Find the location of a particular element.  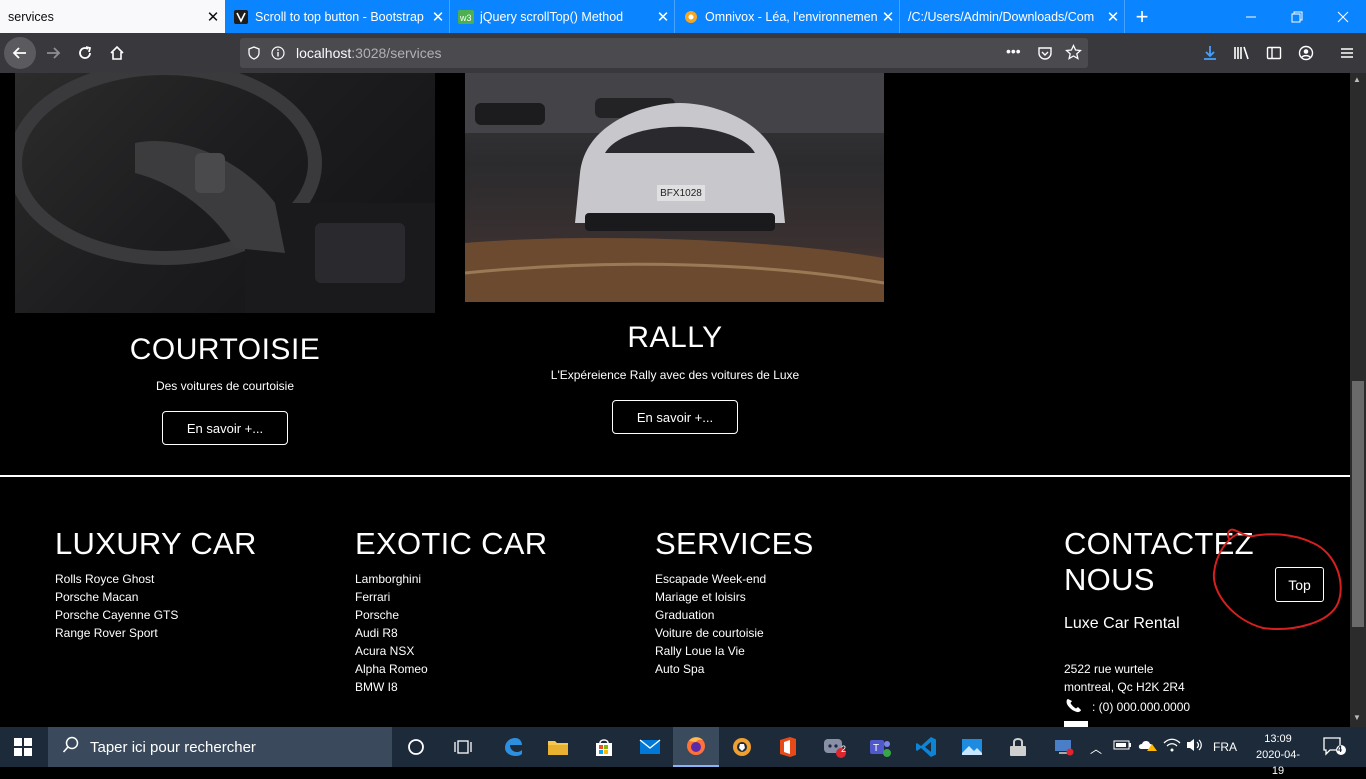

tab-local-file: /C:/Users/Admin/Downloads/Com ✕ is located at coordinates (1012, 16).